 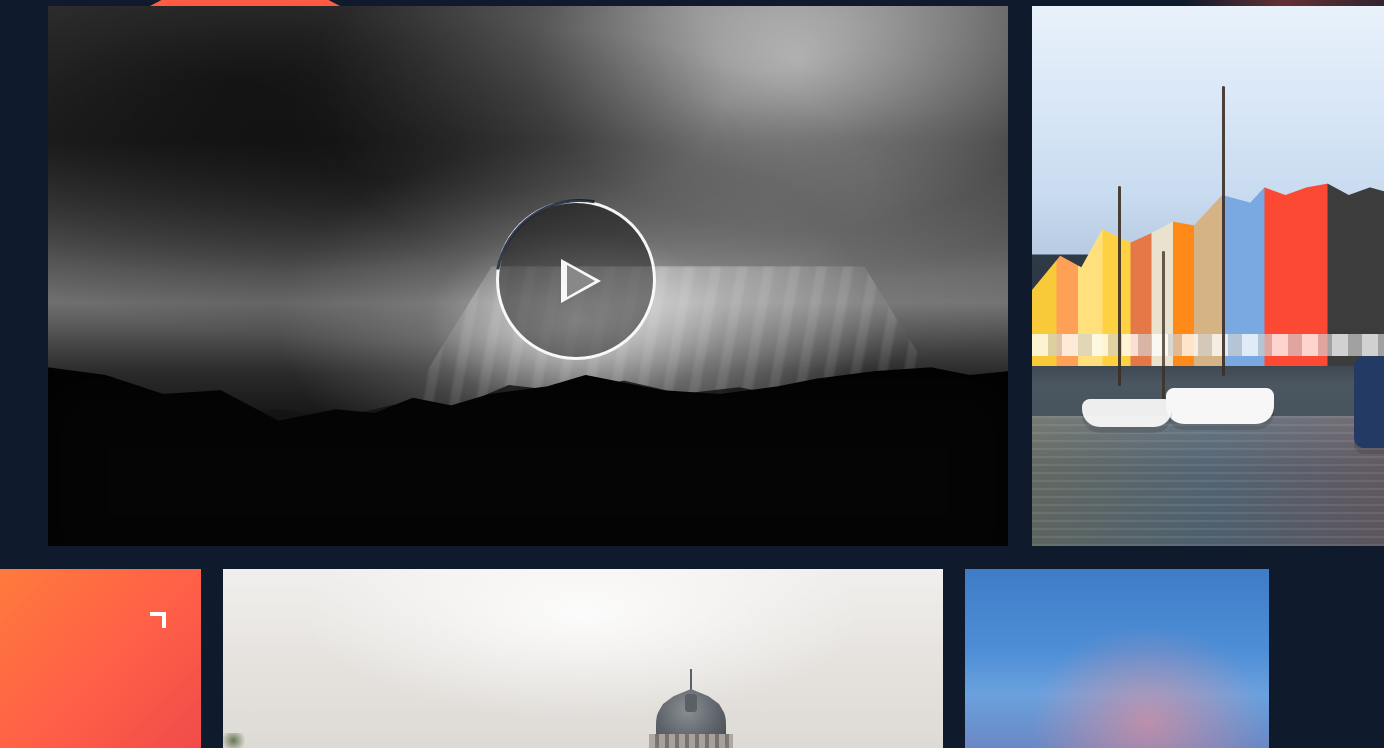 I want to click on canal-water, so click(x=1208, y=481).